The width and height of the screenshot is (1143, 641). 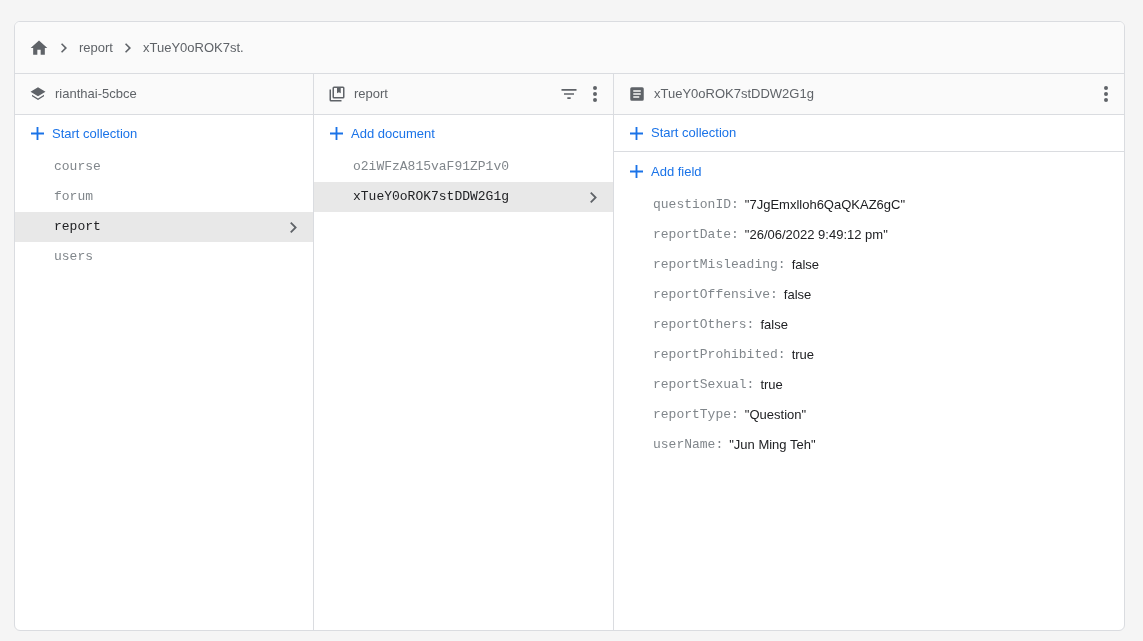 What do you see at coordinates (463, 167) in the screenshot?
I see `list-item: o2iWFzA815vaF91ZP1v0` at bounding box center [463, 167].